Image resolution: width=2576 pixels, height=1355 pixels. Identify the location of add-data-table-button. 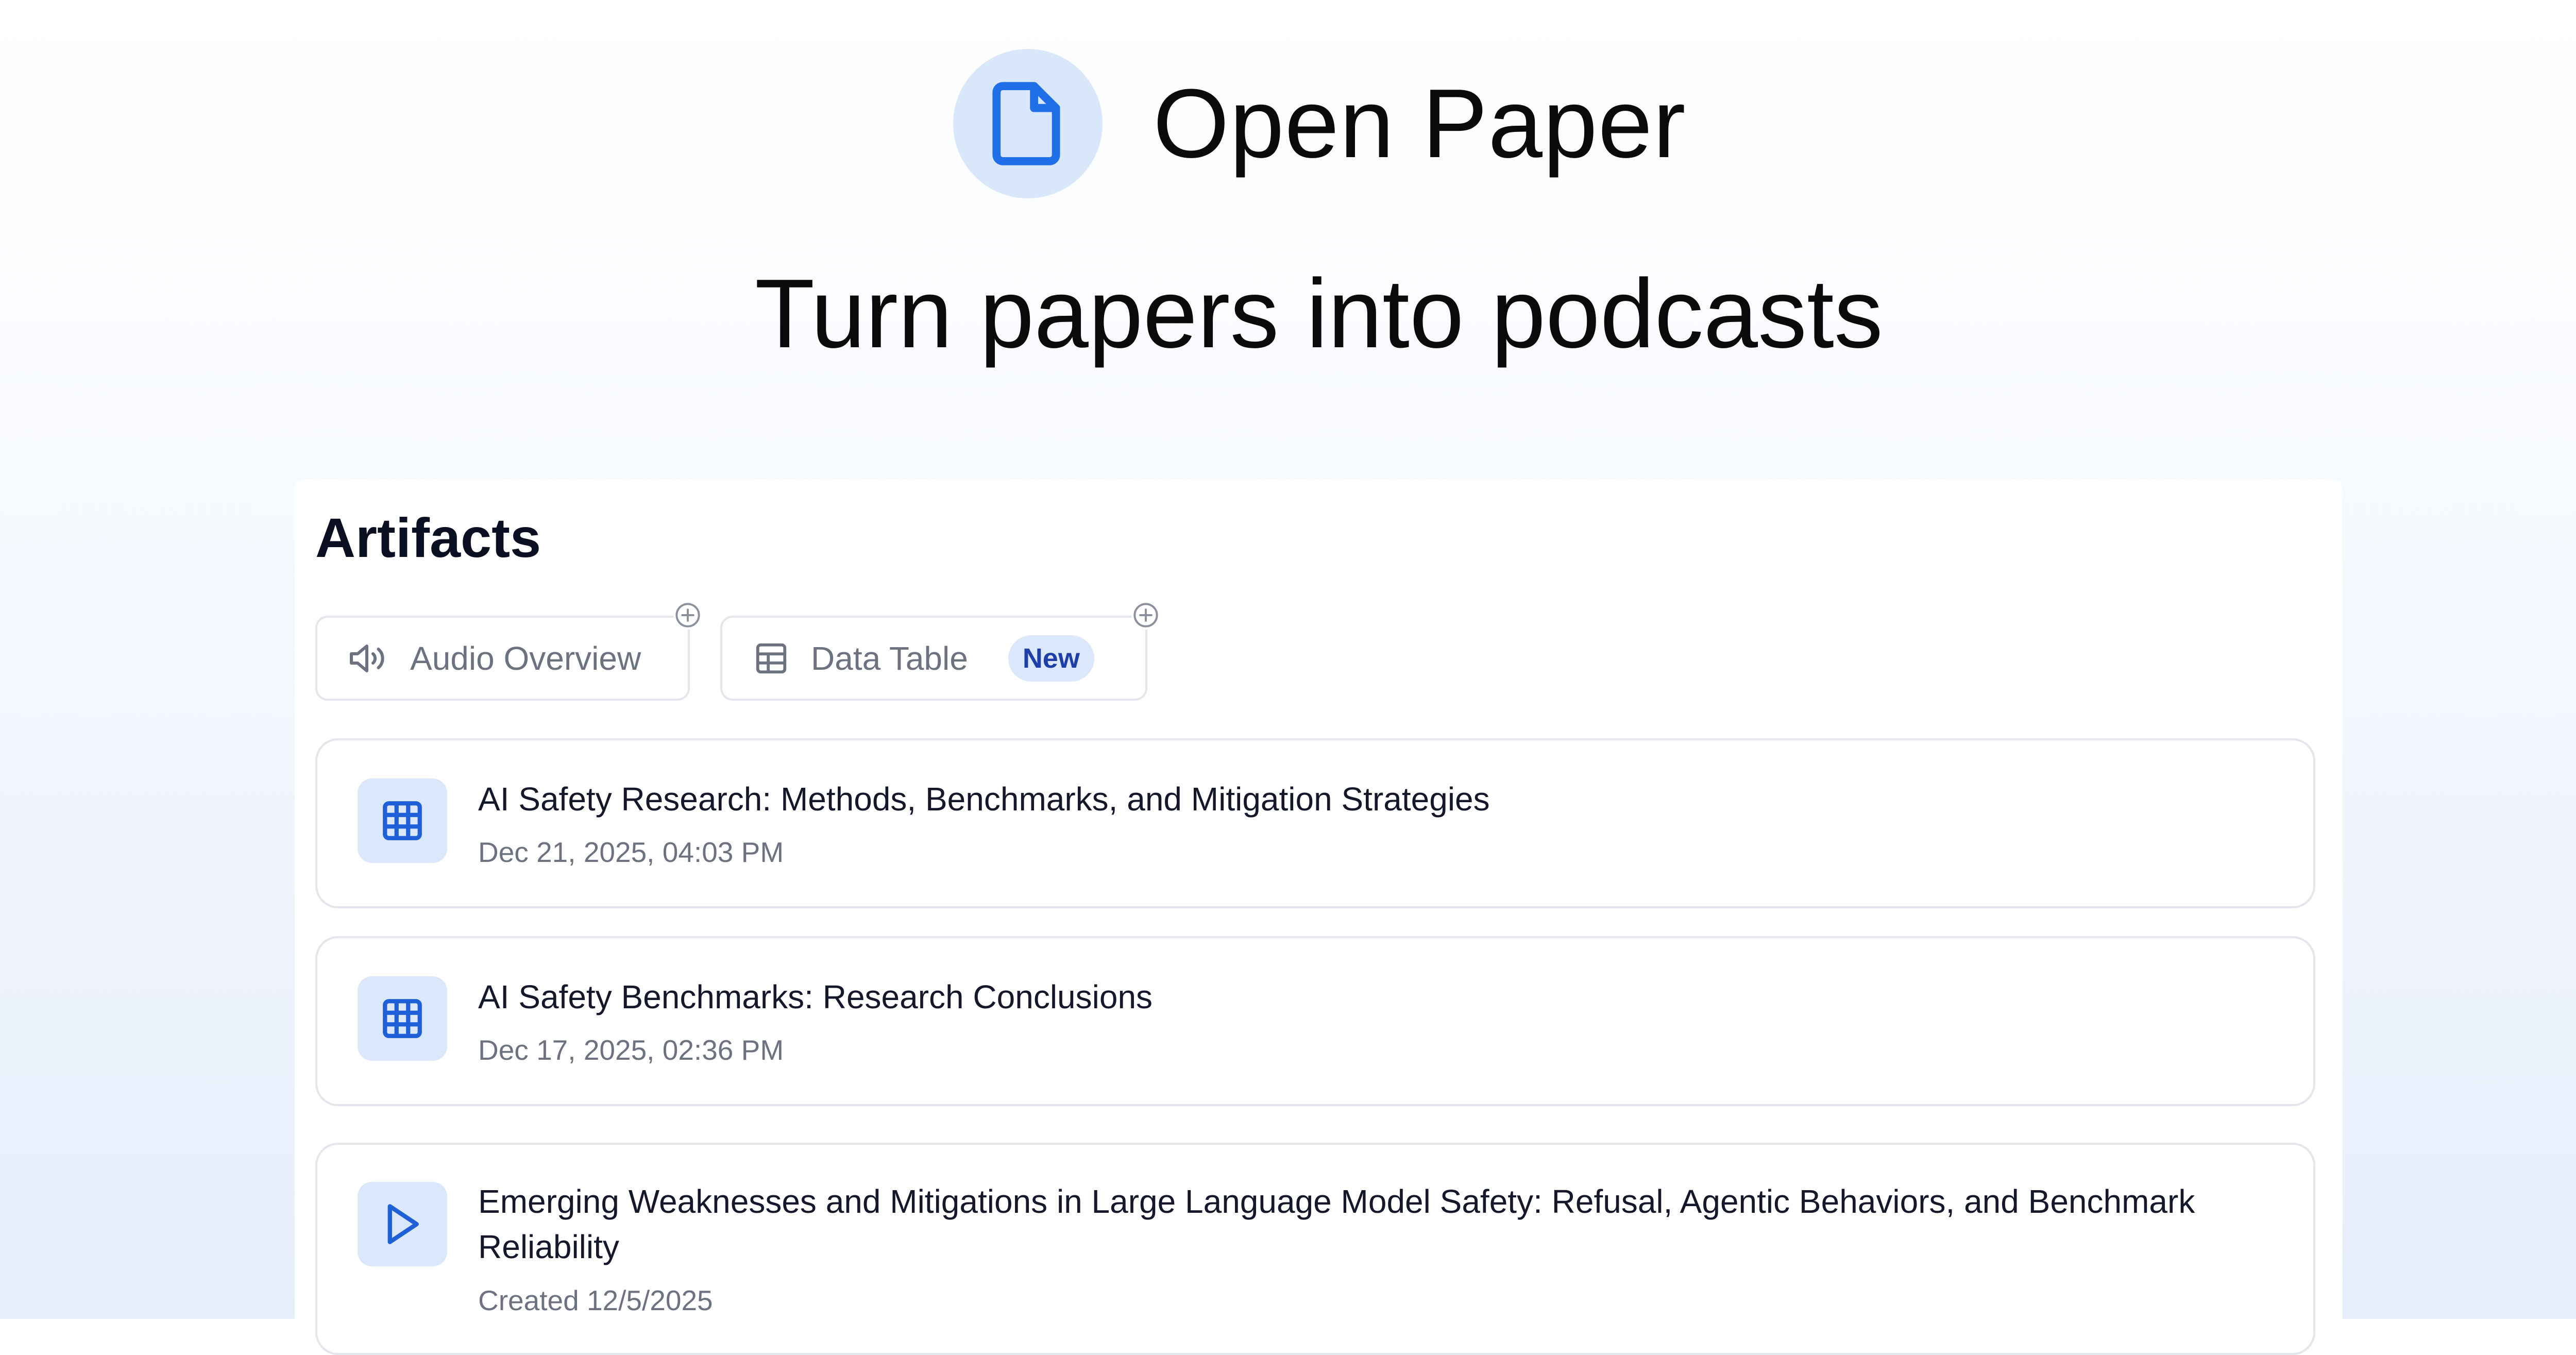
(1145, 615).